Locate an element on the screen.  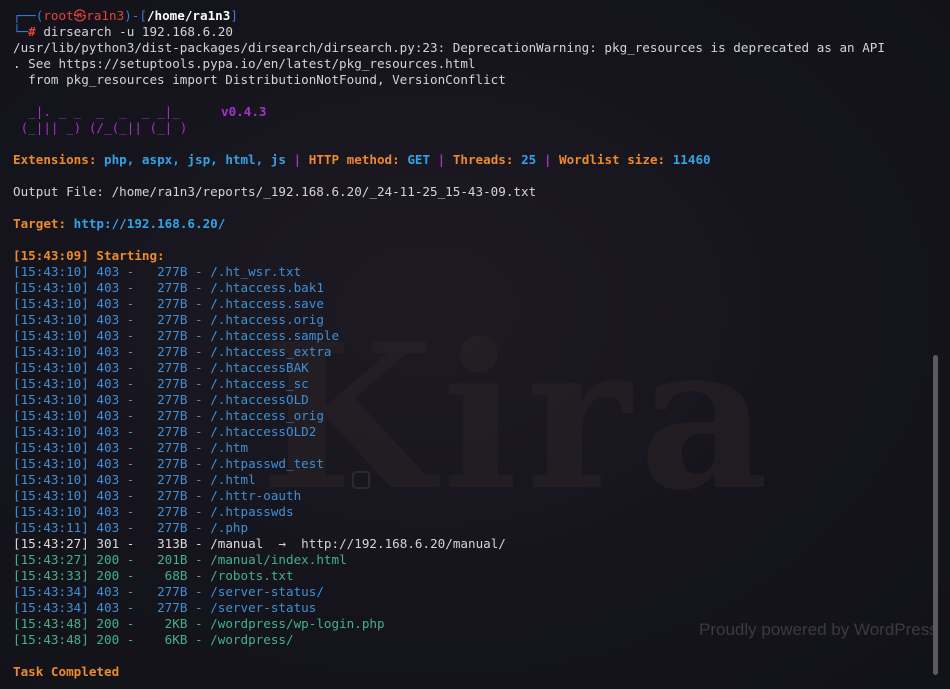
result-path: /.htaccessOLD is located at coordinates (259, 399).